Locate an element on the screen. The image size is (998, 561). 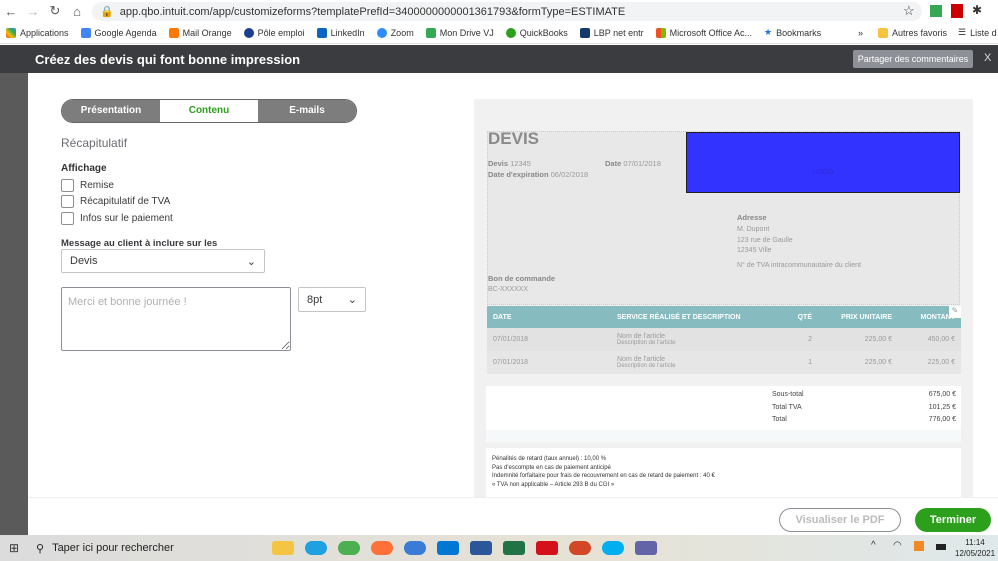
home-icon: ⌂ is located at coordinates (77, 11).